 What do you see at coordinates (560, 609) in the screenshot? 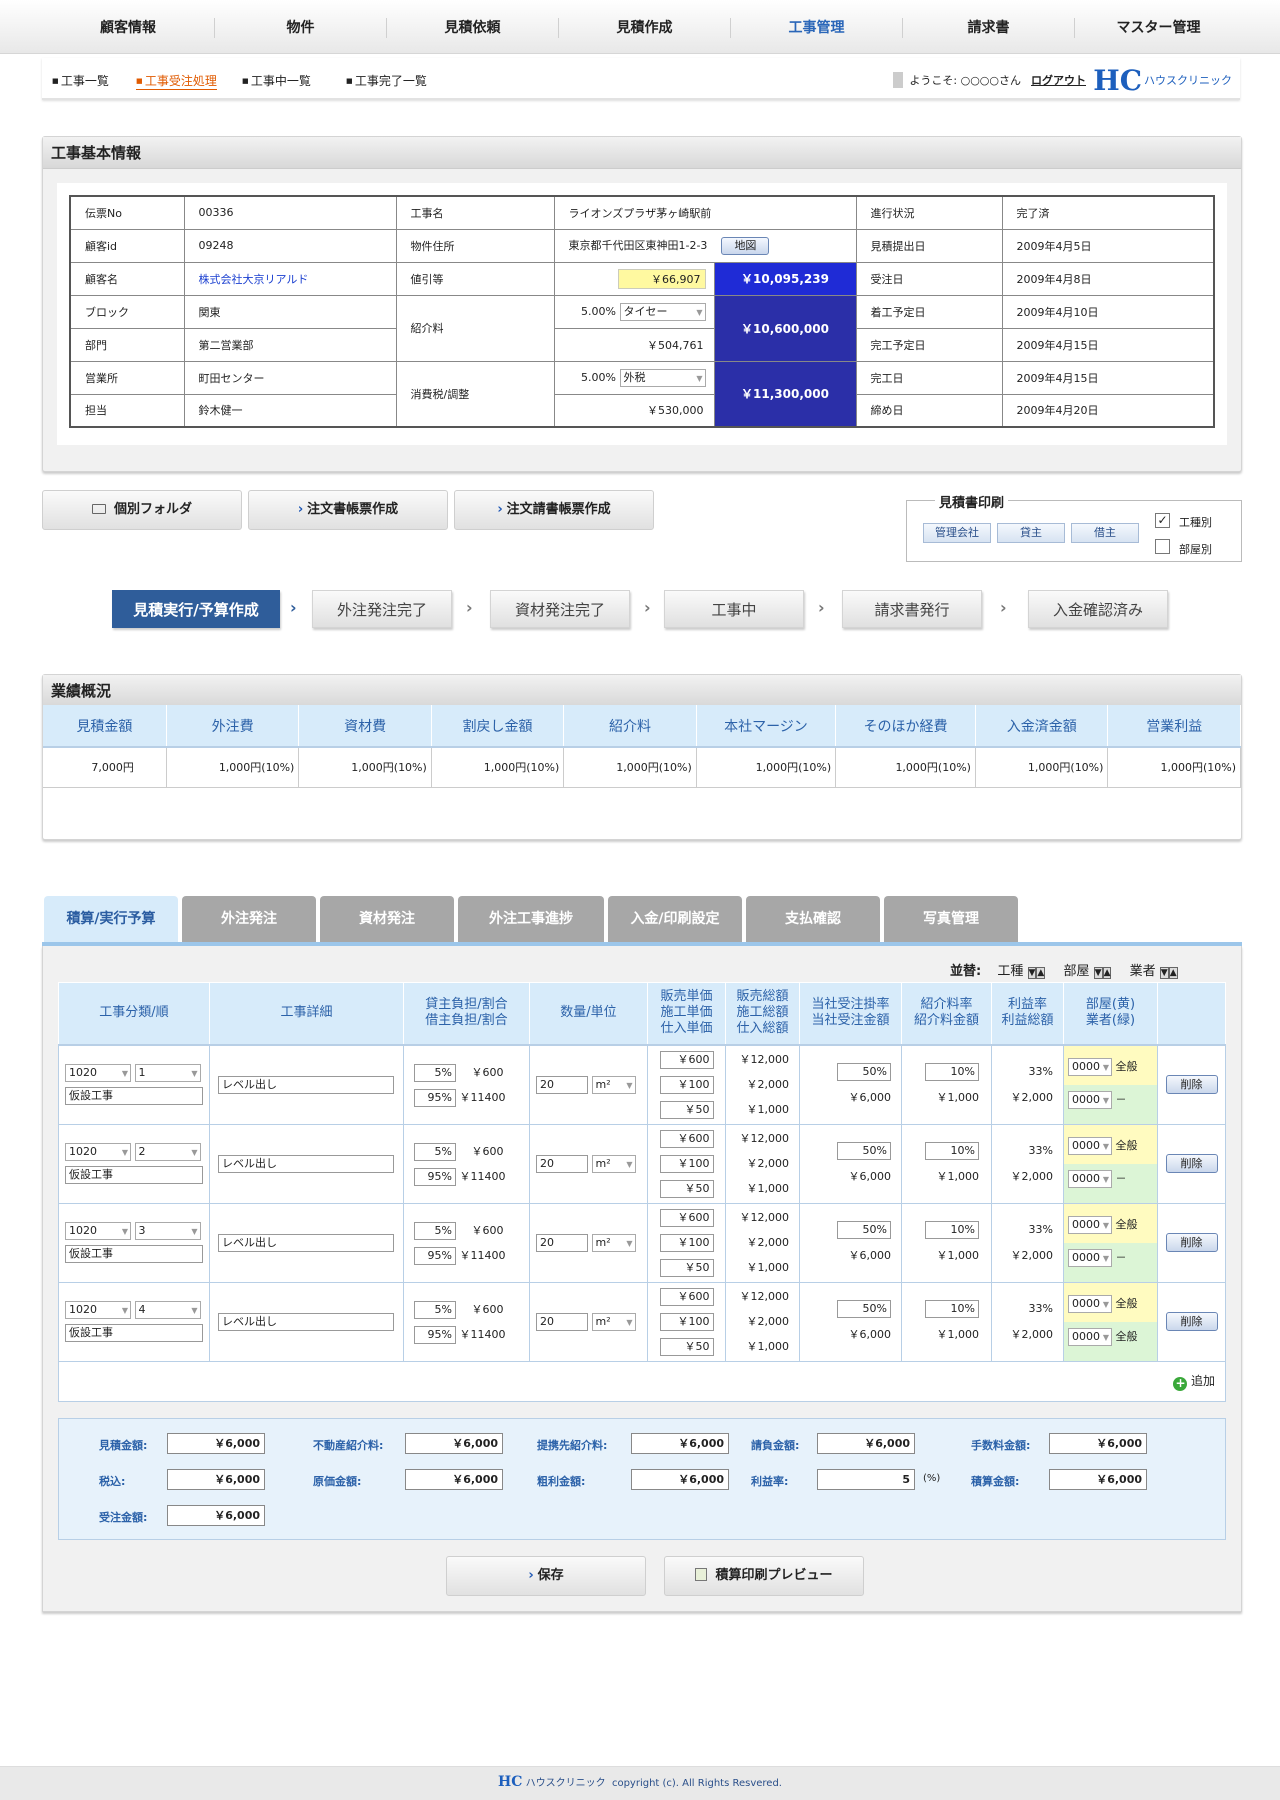
I see `step-material: 資材発注完了` at bounding box center [560, 609].